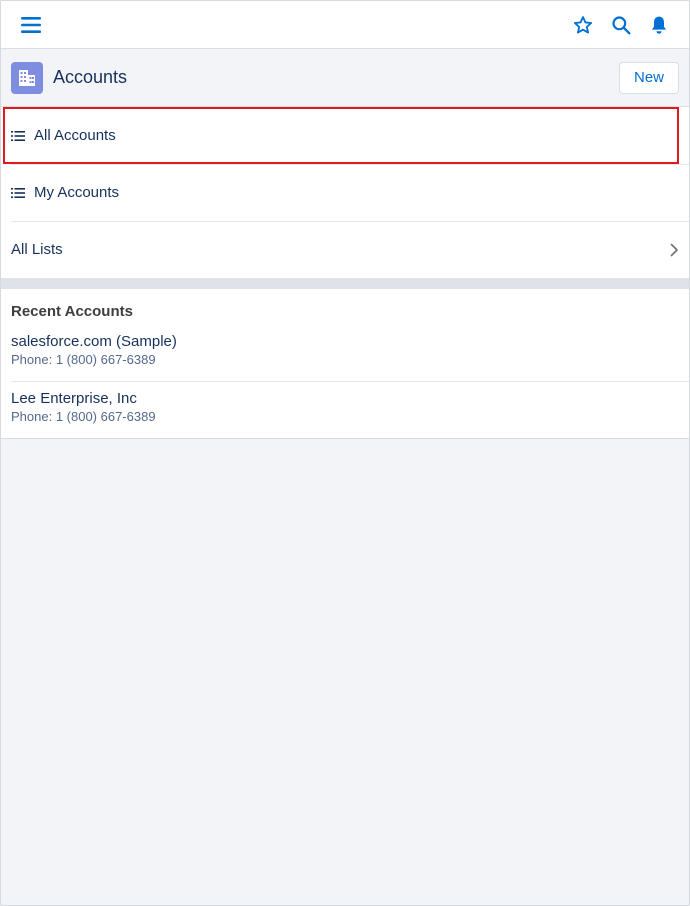 This screenshot has height=906, width=690. I want to click on top-bar, so click(345, 25).